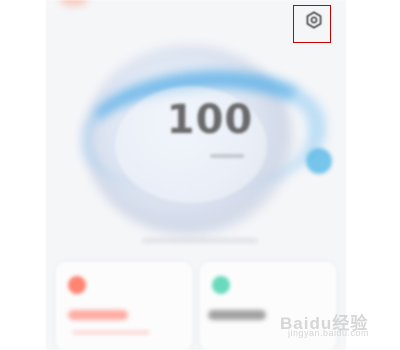  I want to click on baidu-watermark: Baidu经验 jingyan.baidu.com, so click(330, 324).